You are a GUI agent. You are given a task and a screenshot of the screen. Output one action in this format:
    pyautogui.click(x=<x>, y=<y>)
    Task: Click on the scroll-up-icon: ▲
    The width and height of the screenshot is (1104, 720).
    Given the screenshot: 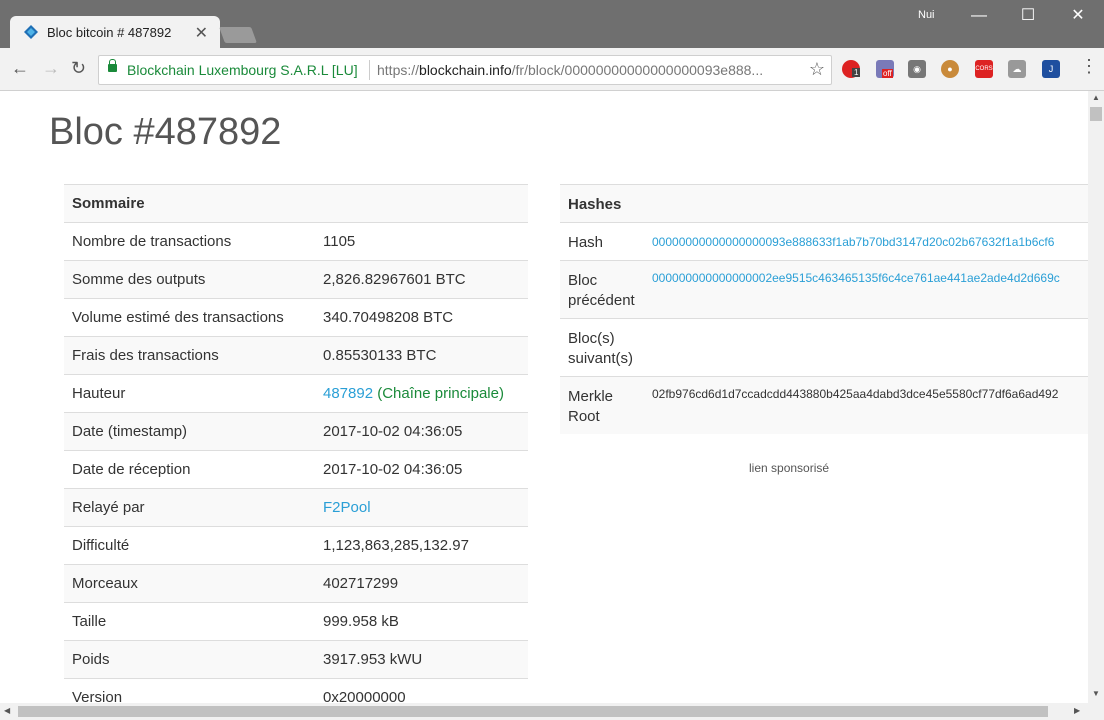 What is the action you would take?
    pyautogui.click(x=1096, y=97)
    